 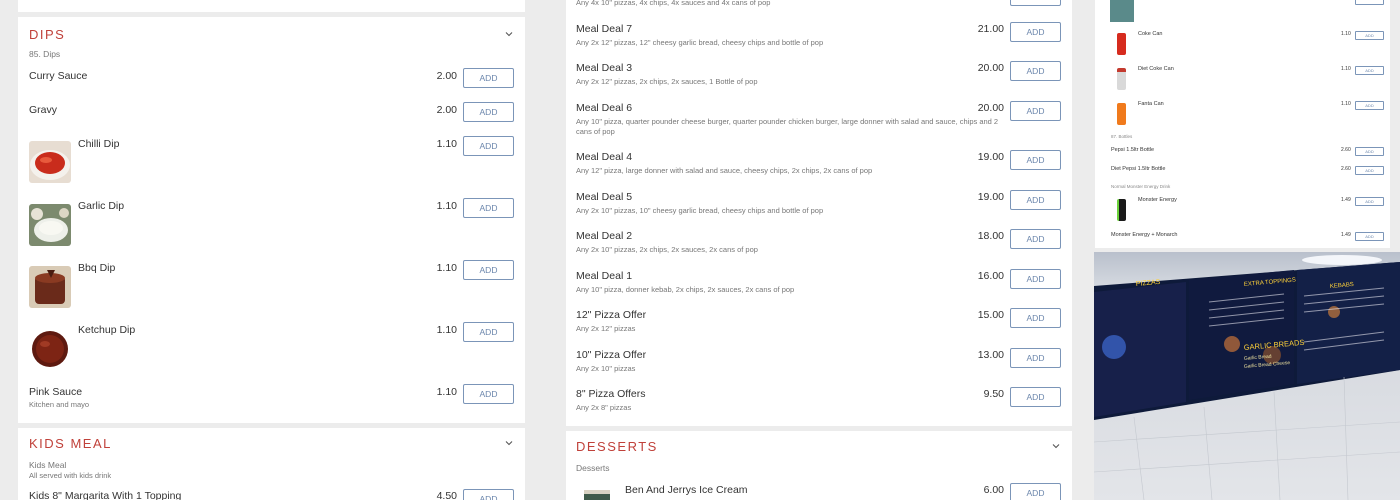 I want to click on section-title: KIDS MEAL, so click(x=70, y=443).